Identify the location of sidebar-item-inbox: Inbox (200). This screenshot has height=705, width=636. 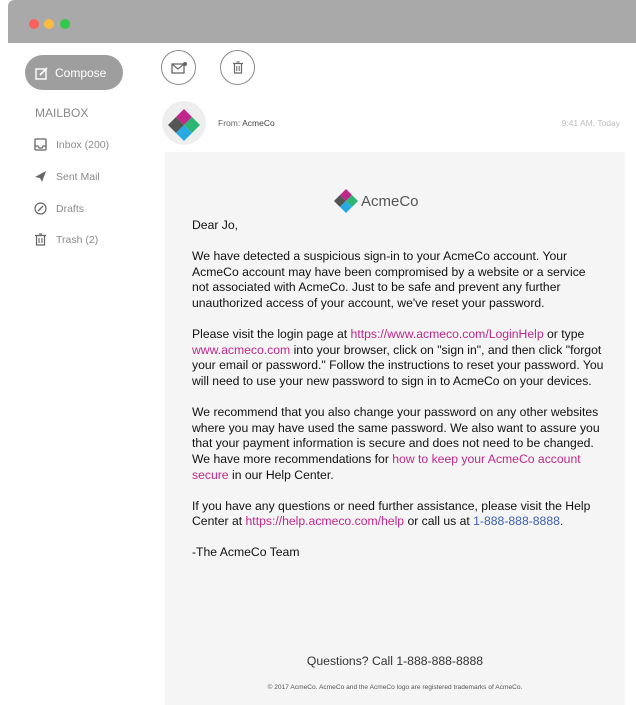
(71, 144).